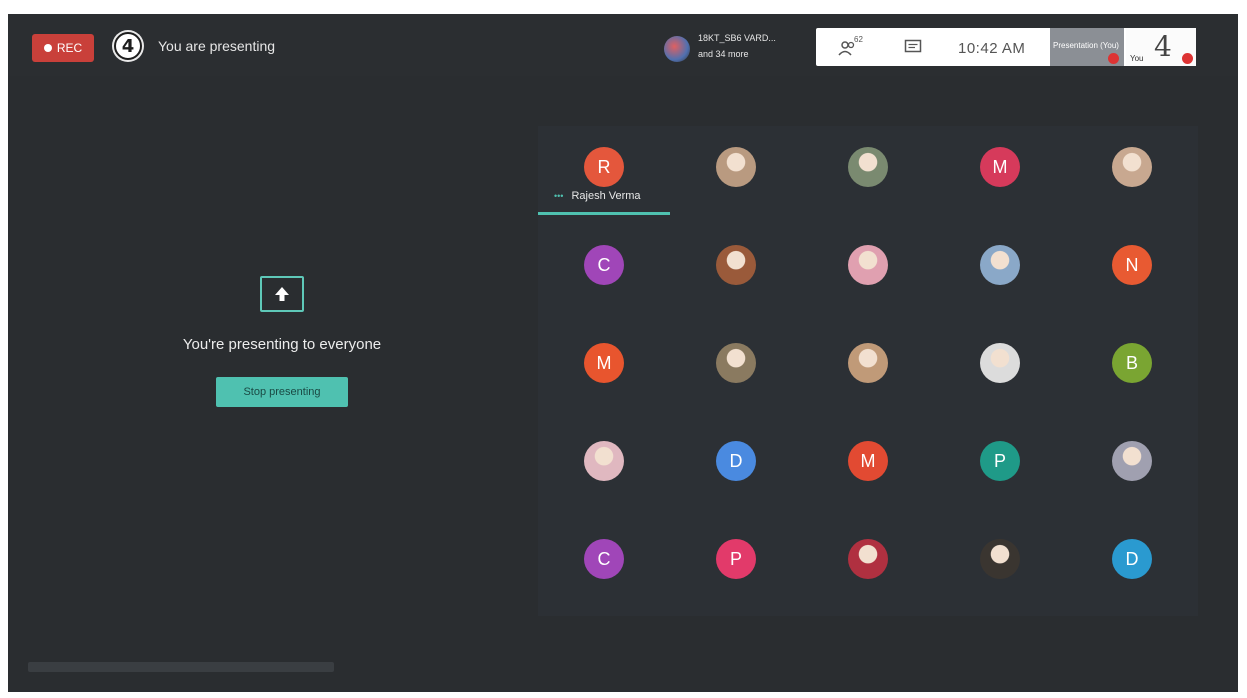  Describe the element at coordinates (559, 196) in the screenshot. I see `speaking-indicator-icon: •••` at that location.